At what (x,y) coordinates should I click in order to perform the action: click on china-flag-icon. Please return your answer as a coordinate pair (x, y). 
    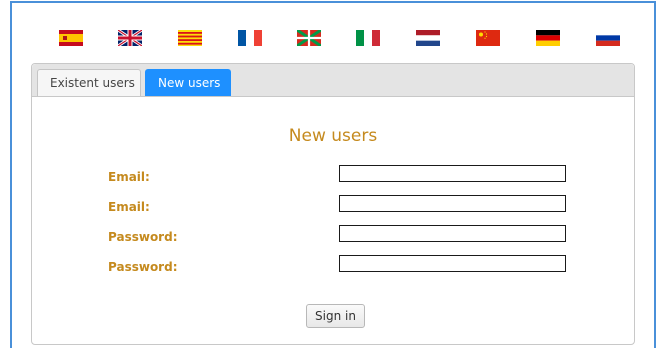
    Looking at the image, I should click on (488, 38).